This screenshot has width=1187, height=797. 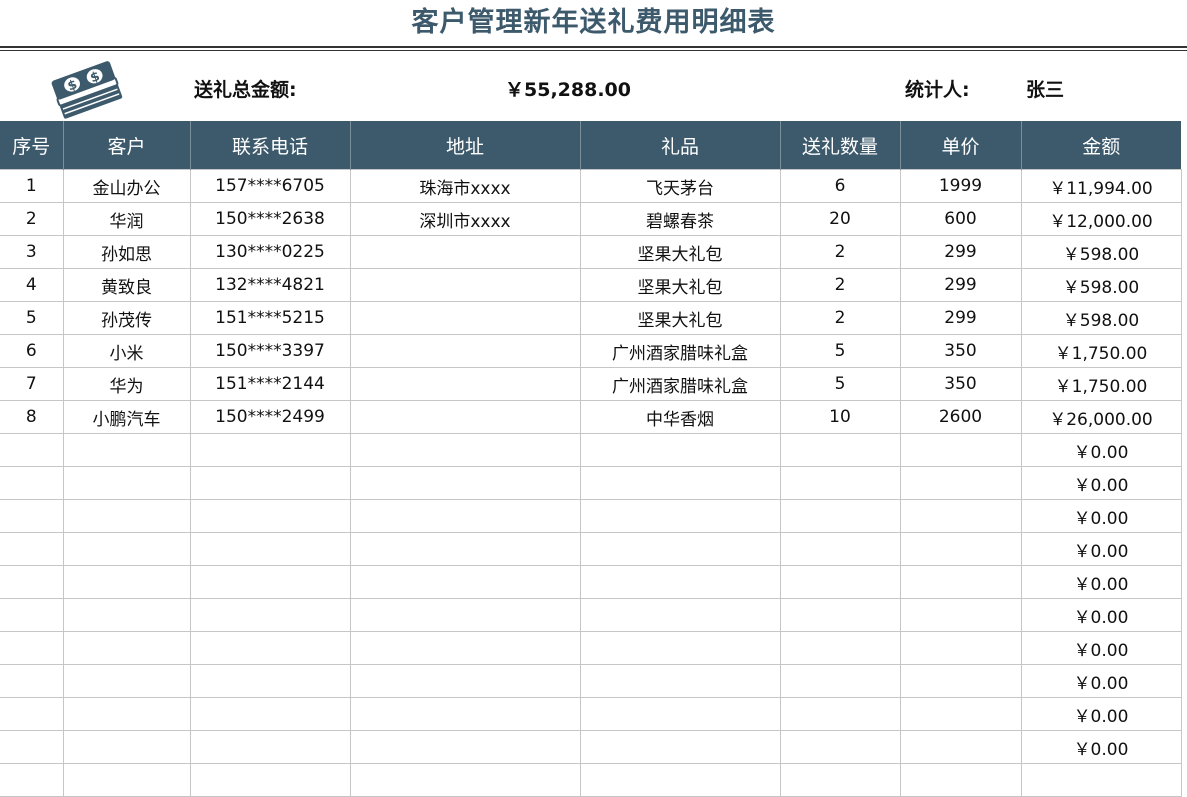 I want to click on cell-index: 2, so click(x=32, y=219).